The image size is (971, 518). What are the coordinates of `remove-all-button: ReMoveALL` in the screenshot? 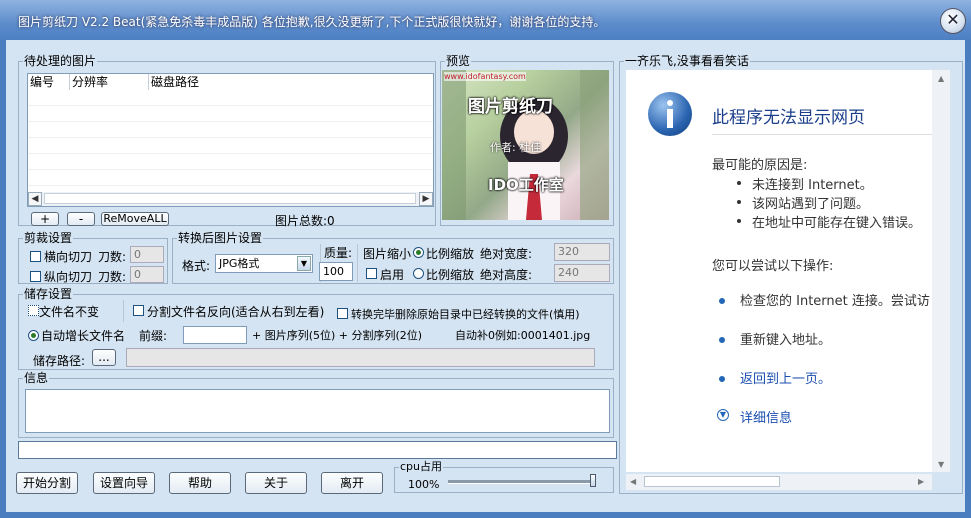 It's located at (135, 219).